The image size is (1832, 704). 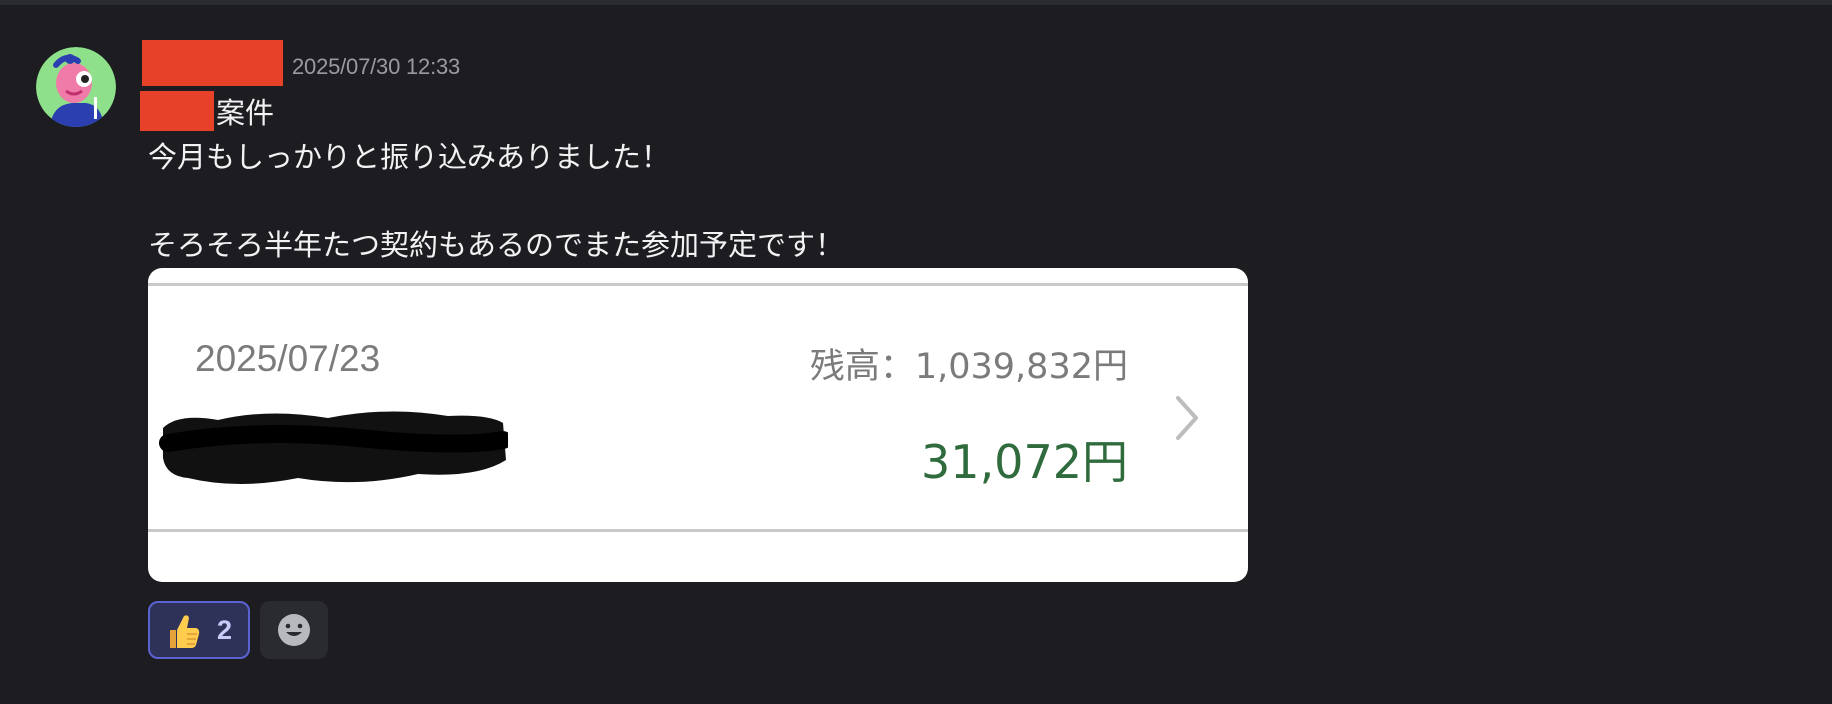 What do you see at coordinates (1024, 462) in the screenshot?
I see `transaction-amount: 31,072円` at bounding box center [1024, 462].